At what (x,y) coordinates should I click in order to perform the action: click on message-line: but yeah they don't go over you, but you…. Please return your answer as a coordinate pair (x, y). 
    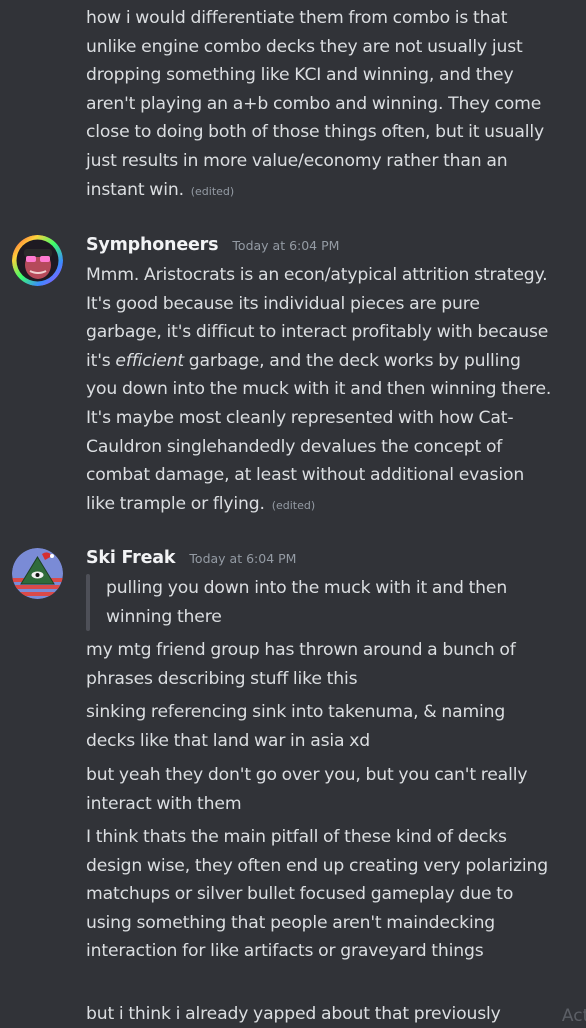
    Looking at the image, I should click on (307, 789).